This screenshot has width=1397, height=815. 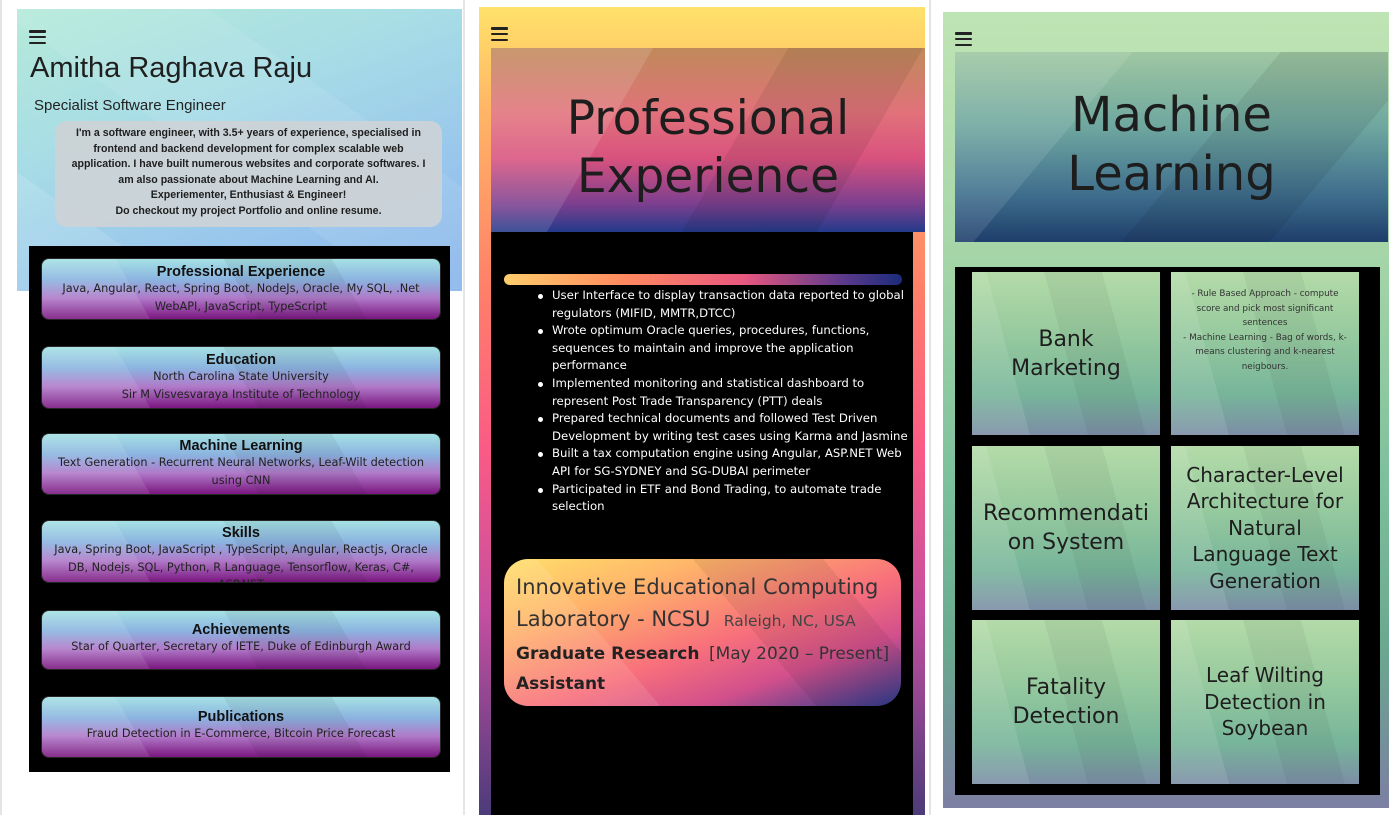 What do you see at coordinates (1171, 174) in the screenshot?
I see `title-line: Learning` at bounding box center [1171, 174].